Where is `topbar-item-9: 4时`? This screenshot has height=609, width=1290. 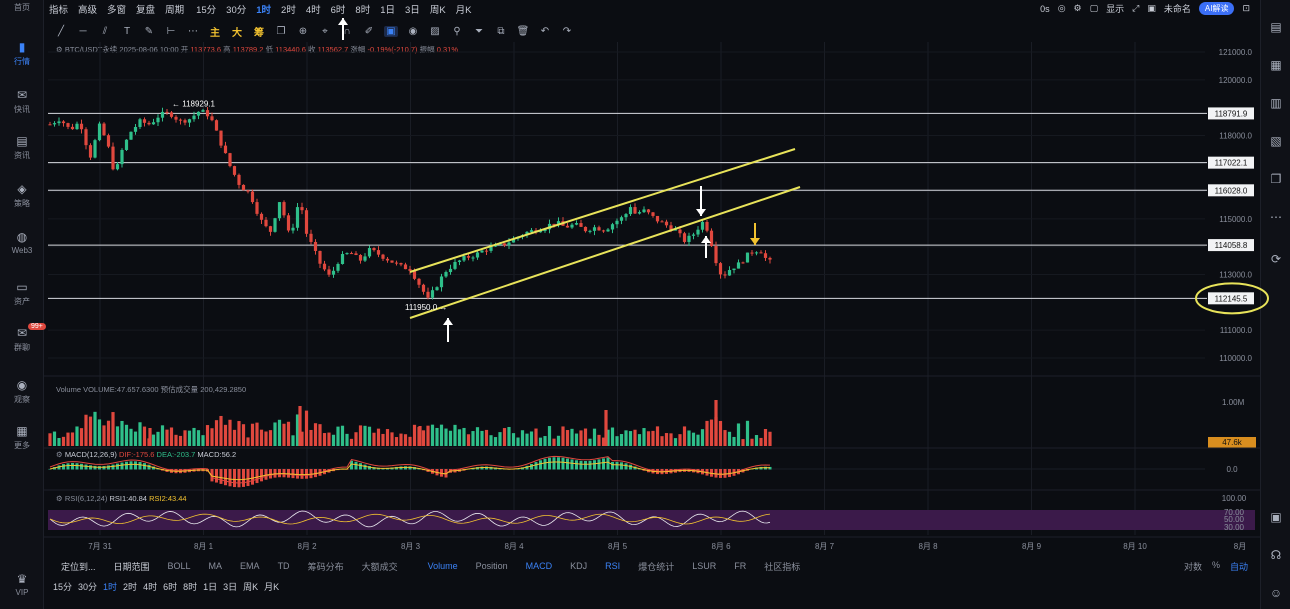
topbar-item-9: 4时 is located at coordinates (313, 9).